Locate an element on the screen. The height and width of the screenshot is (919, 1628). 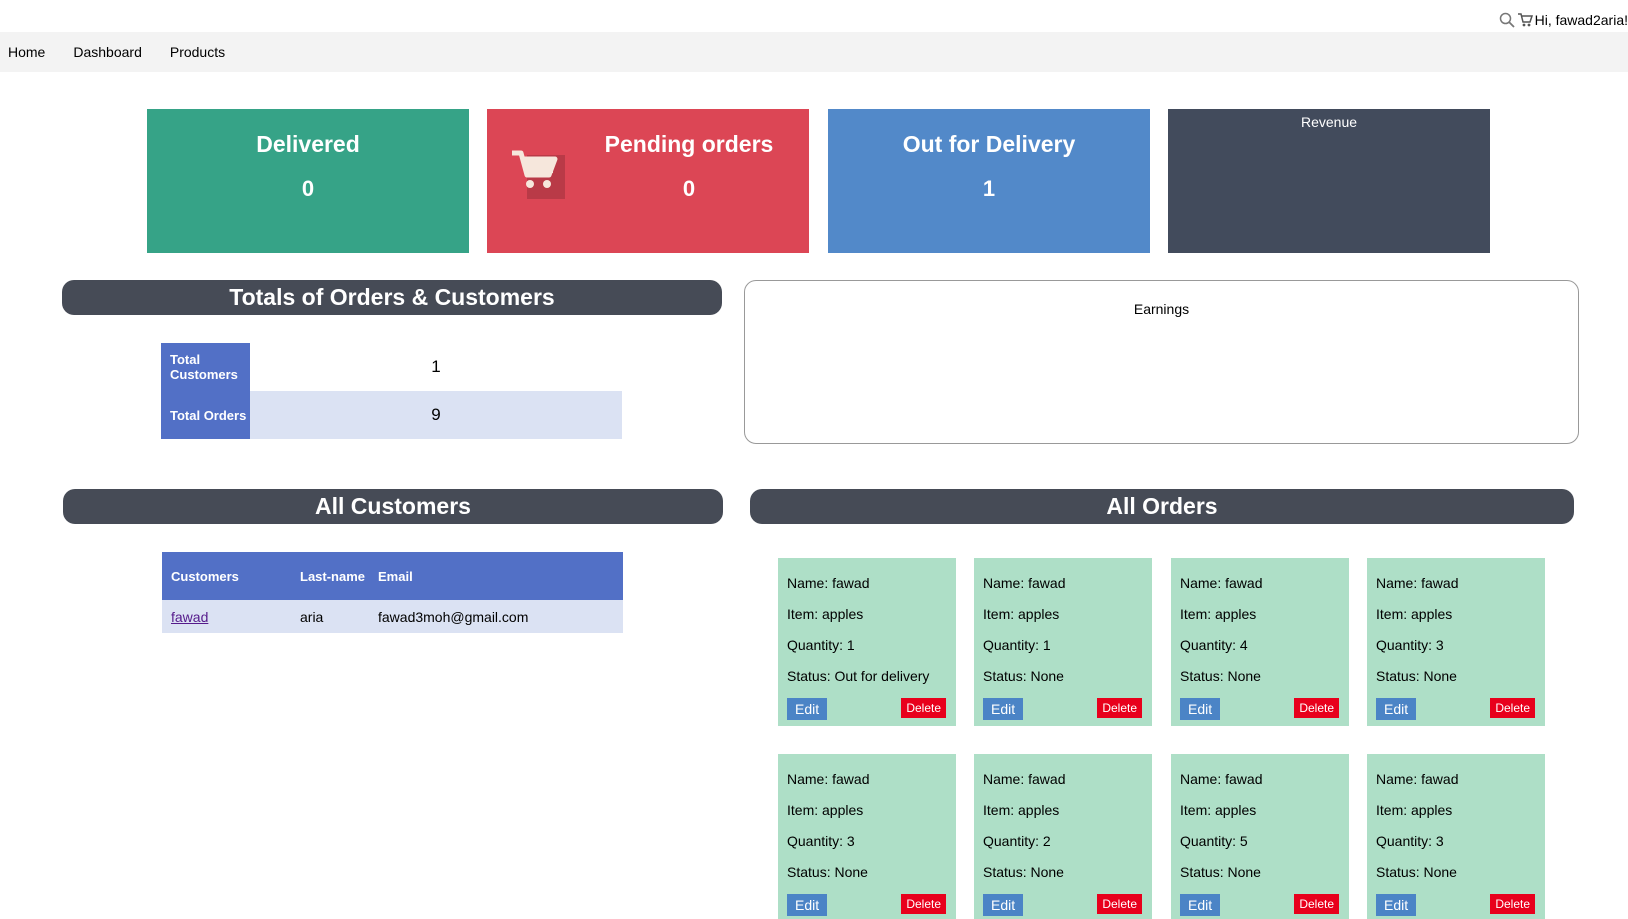
earnings-title: Earnings is located at coordinates (1161, 309).